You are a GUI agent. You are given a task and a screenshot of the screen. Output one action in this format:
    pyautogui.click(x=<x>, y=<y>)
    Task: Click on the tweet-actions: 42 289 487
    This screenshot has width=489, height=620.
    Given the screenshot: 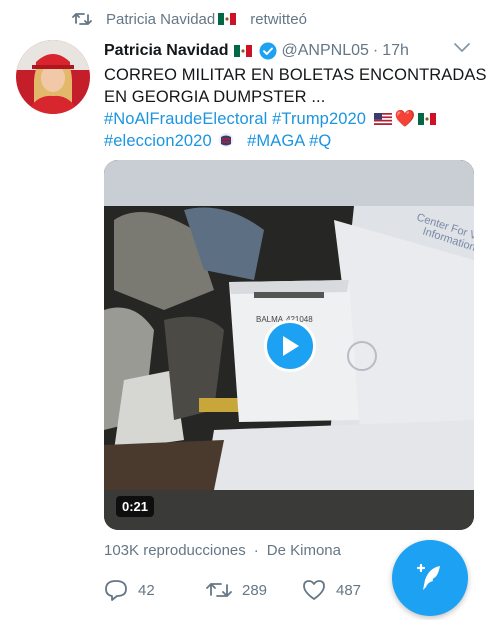 What is the action you would take?
    pyautogui.click(x=232, y=590)
    